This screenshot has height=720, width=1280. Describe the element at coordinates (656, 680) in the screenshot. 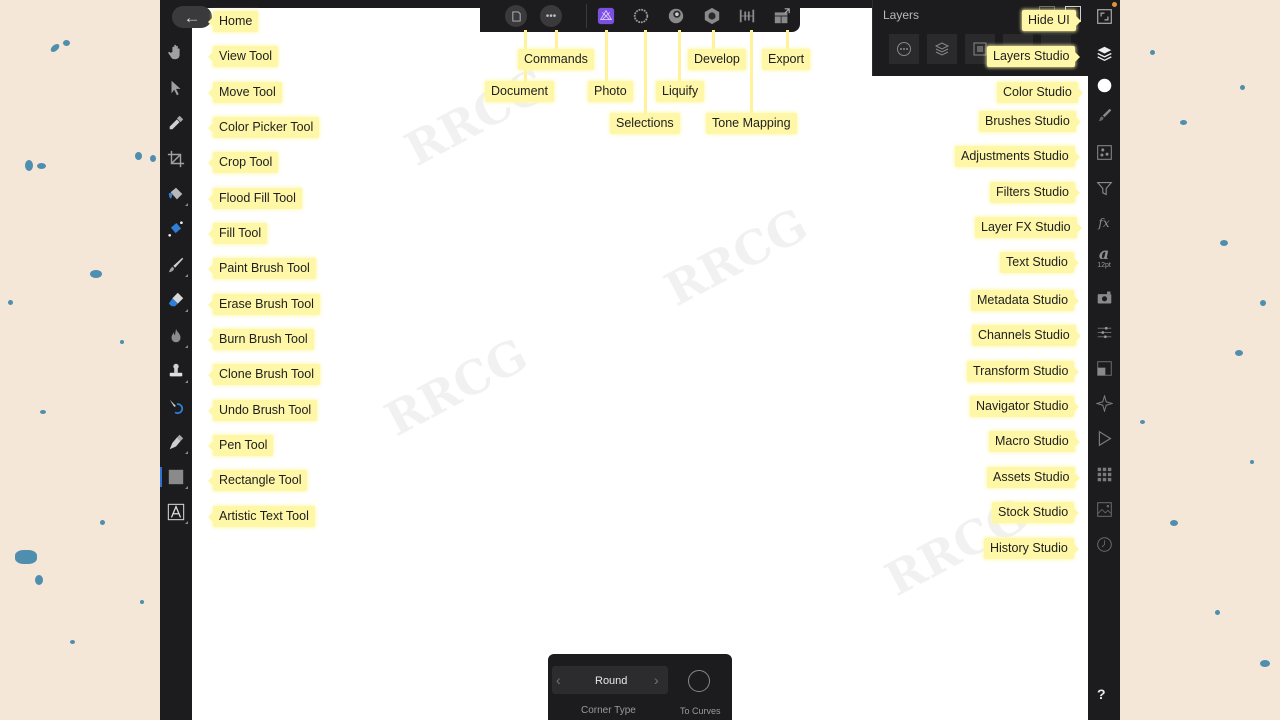

I see `chevron-right-icon: ›` at that location.